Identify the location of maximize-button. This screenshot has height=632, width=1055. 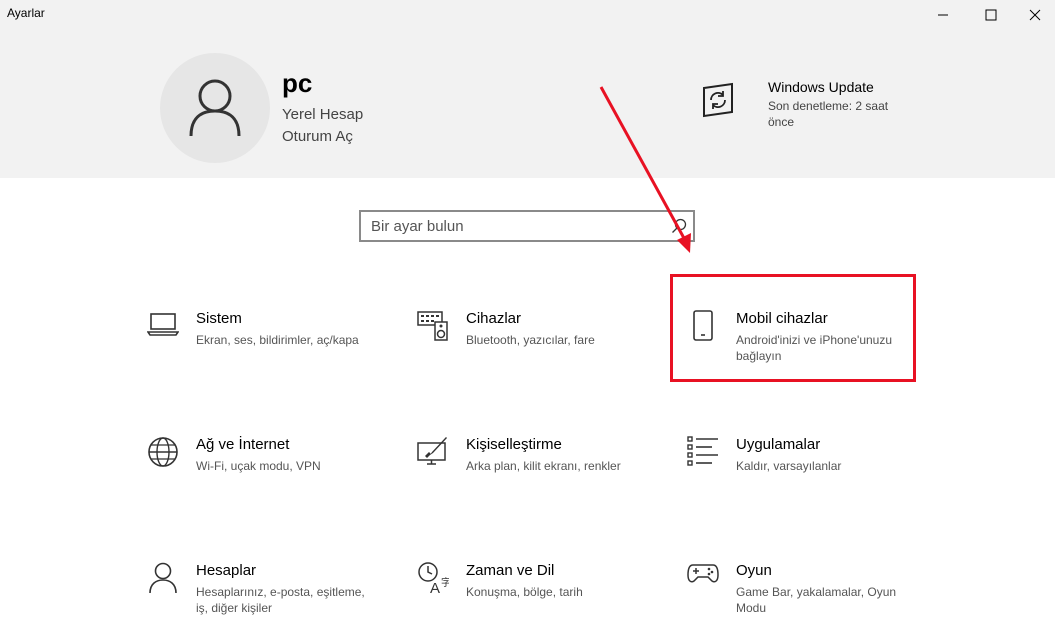
(991, 15).